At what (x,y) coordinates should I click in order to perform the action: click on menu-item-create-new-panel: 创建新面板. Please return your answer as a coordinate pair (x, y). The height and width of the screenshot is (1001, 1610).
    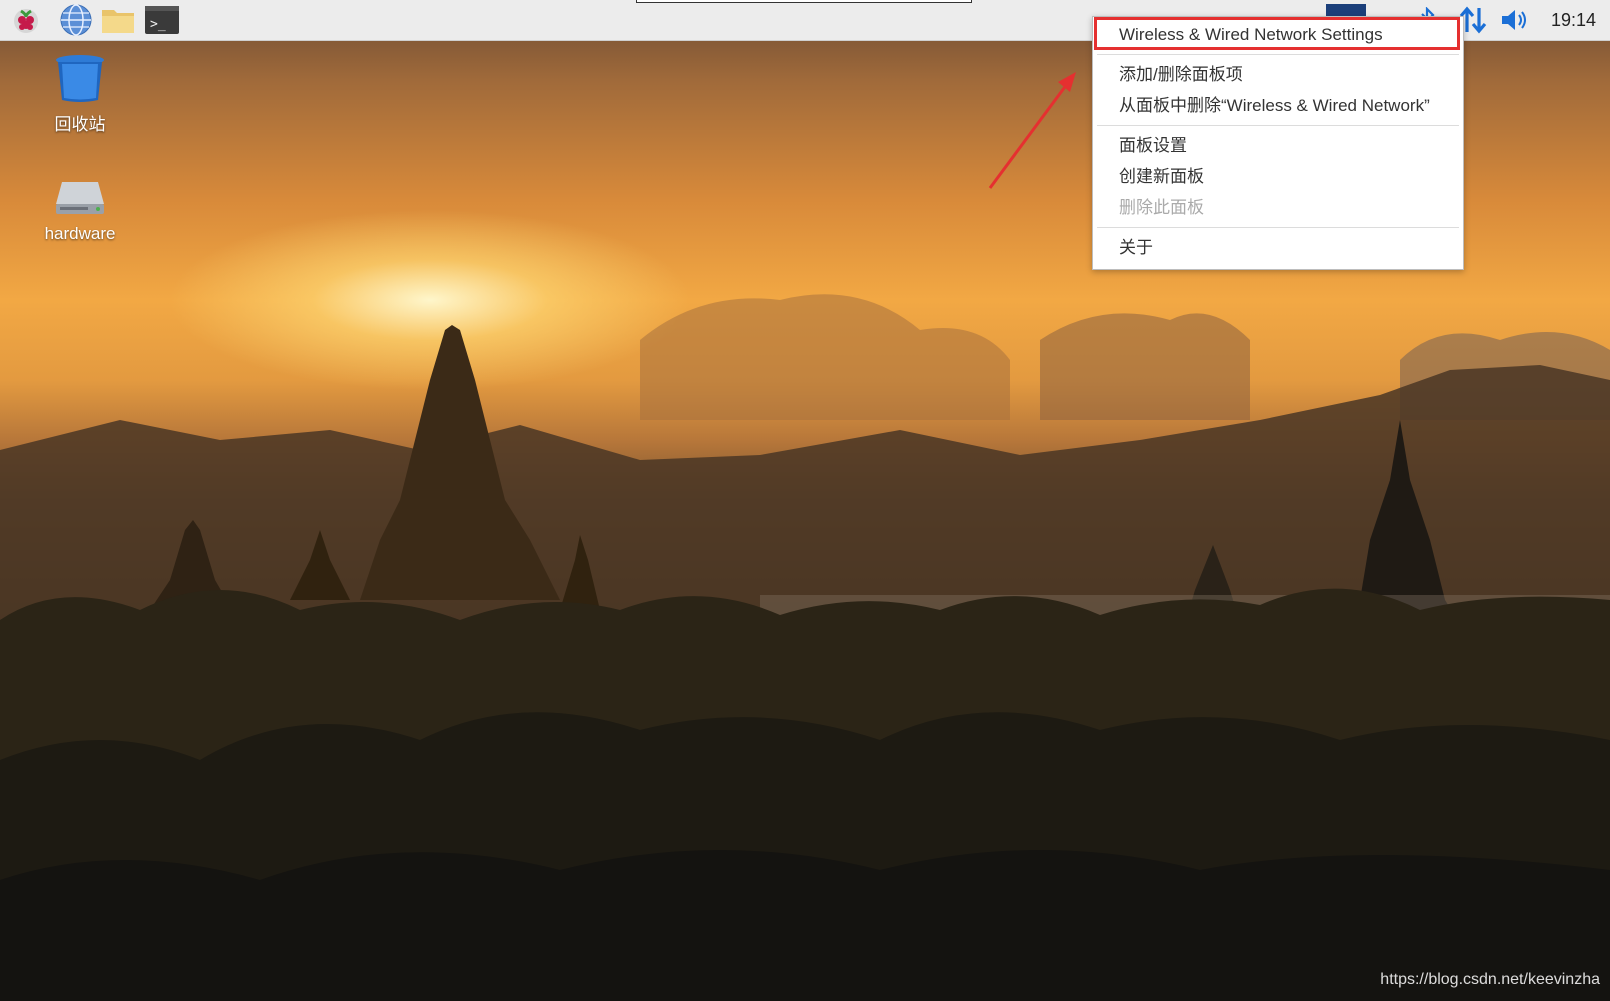
    Looking at the image, I should click on (1278, 176).